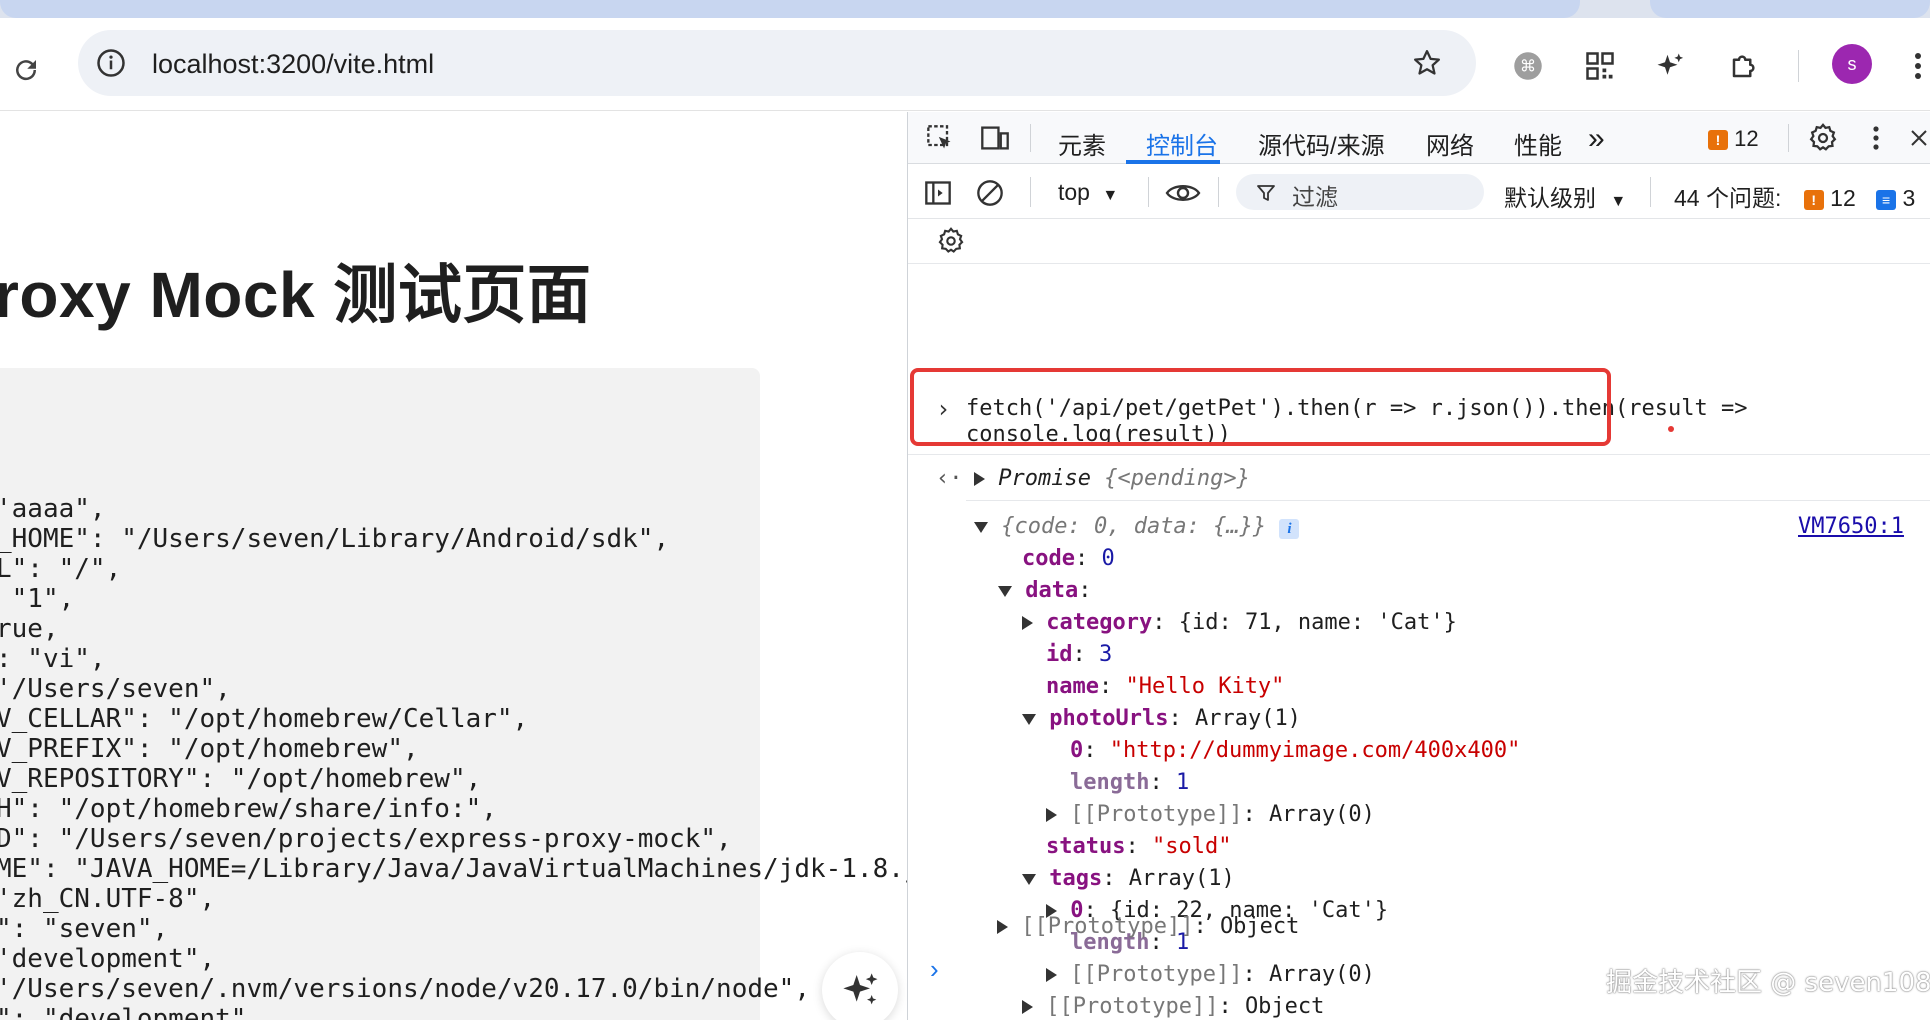 The width and height of the screenshot is (1930, 1020). What do you see at coordinates (53, 659) in the screenshot?
I see `json-output-line: : "vi",` at bounding box center [53, 659].